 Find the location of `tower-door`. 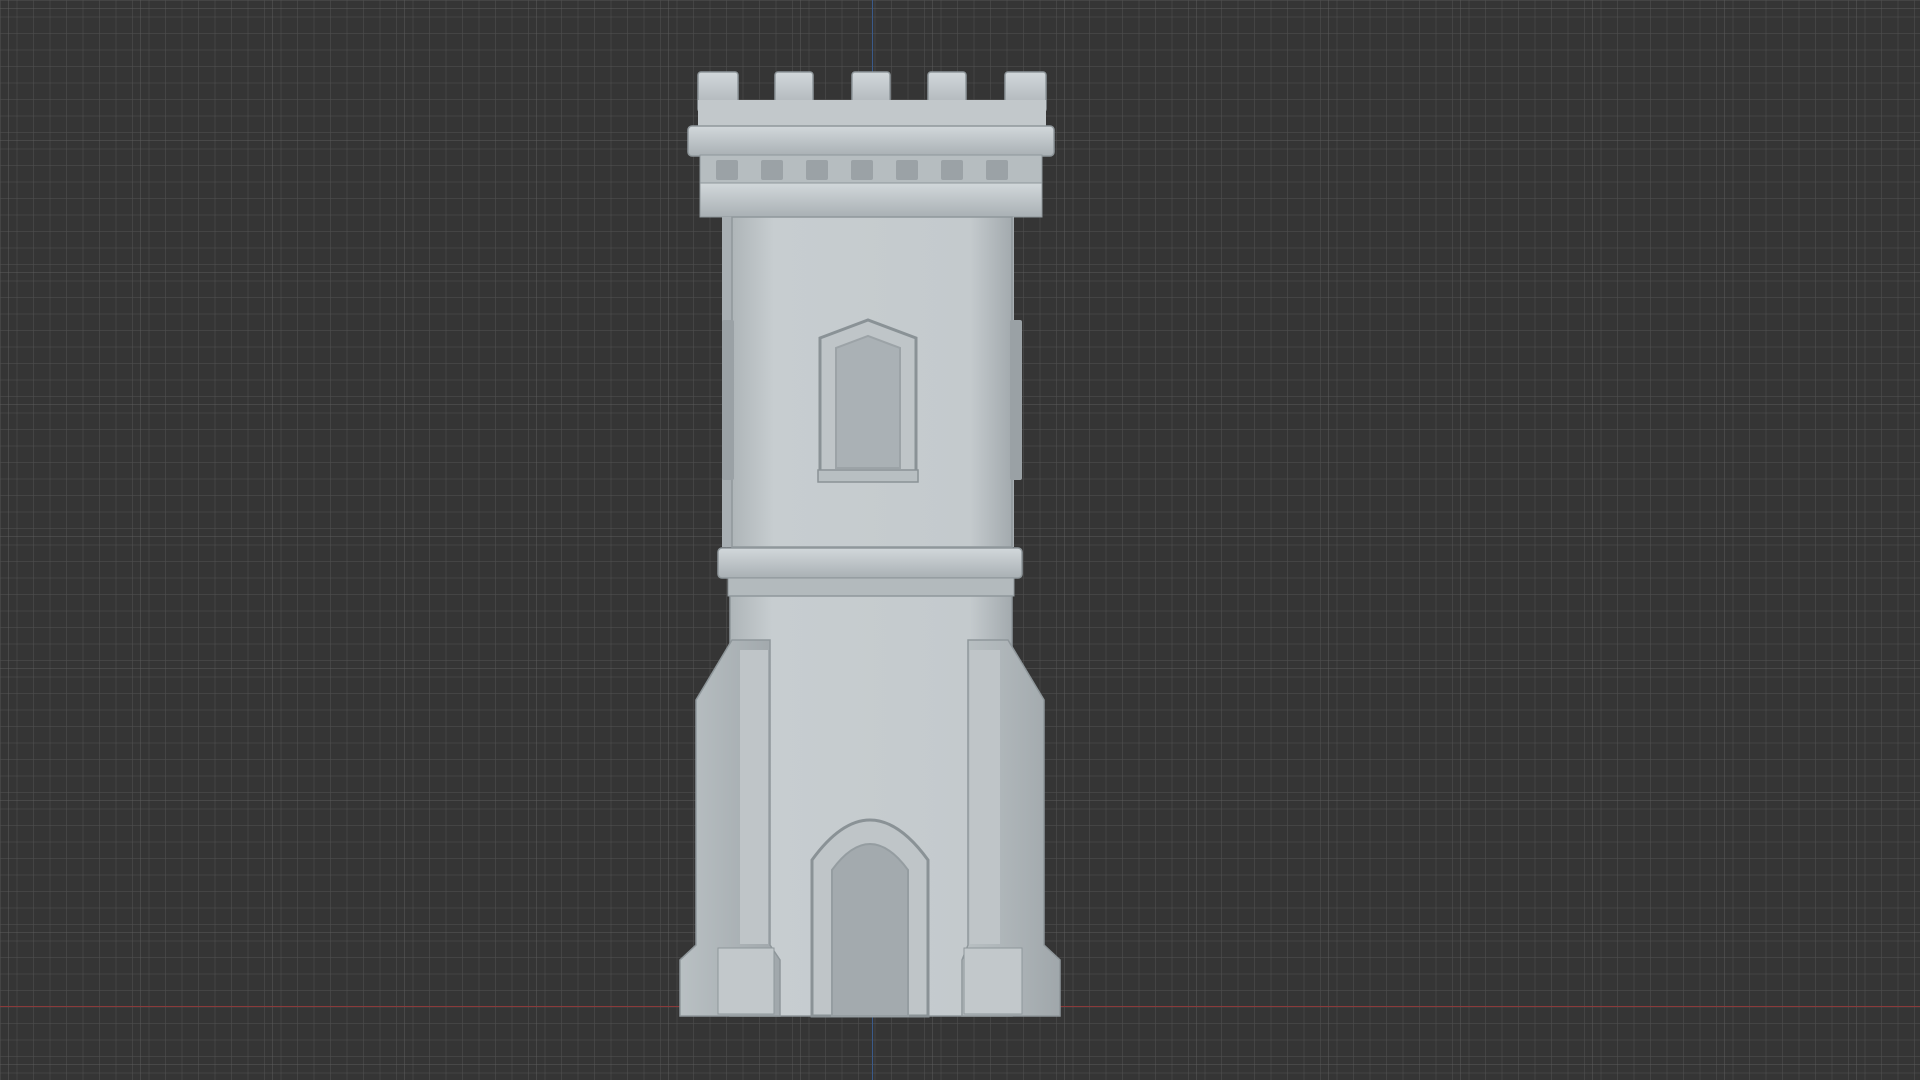

tower-door is located at coordinates (870, 918).